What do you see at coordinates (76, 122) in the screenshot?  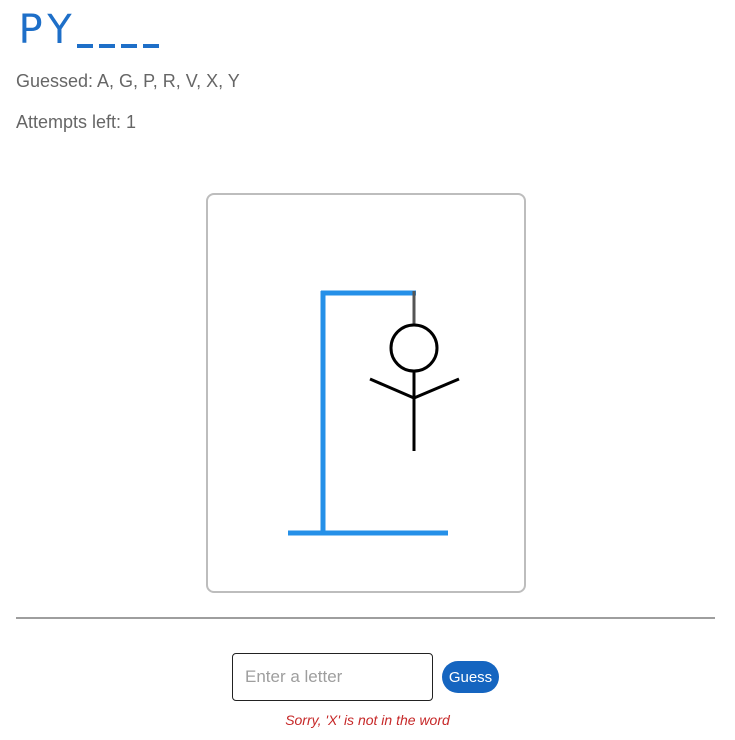 I see `attempts-left: Attempts left: 1` at bounding box center [76, 122].